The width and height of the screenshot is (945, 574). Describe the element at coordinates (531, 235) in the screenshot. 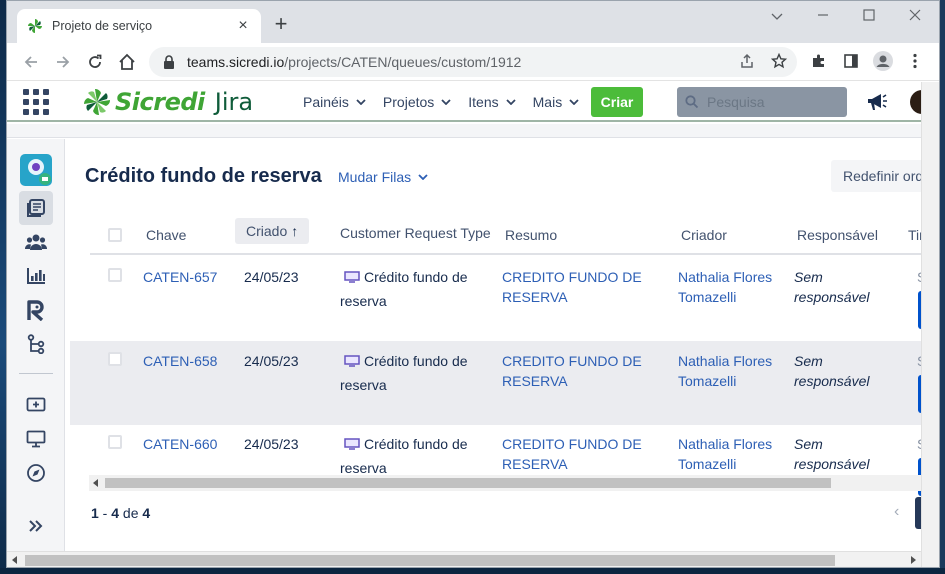

I see `column-summary: Resumo` at that location.